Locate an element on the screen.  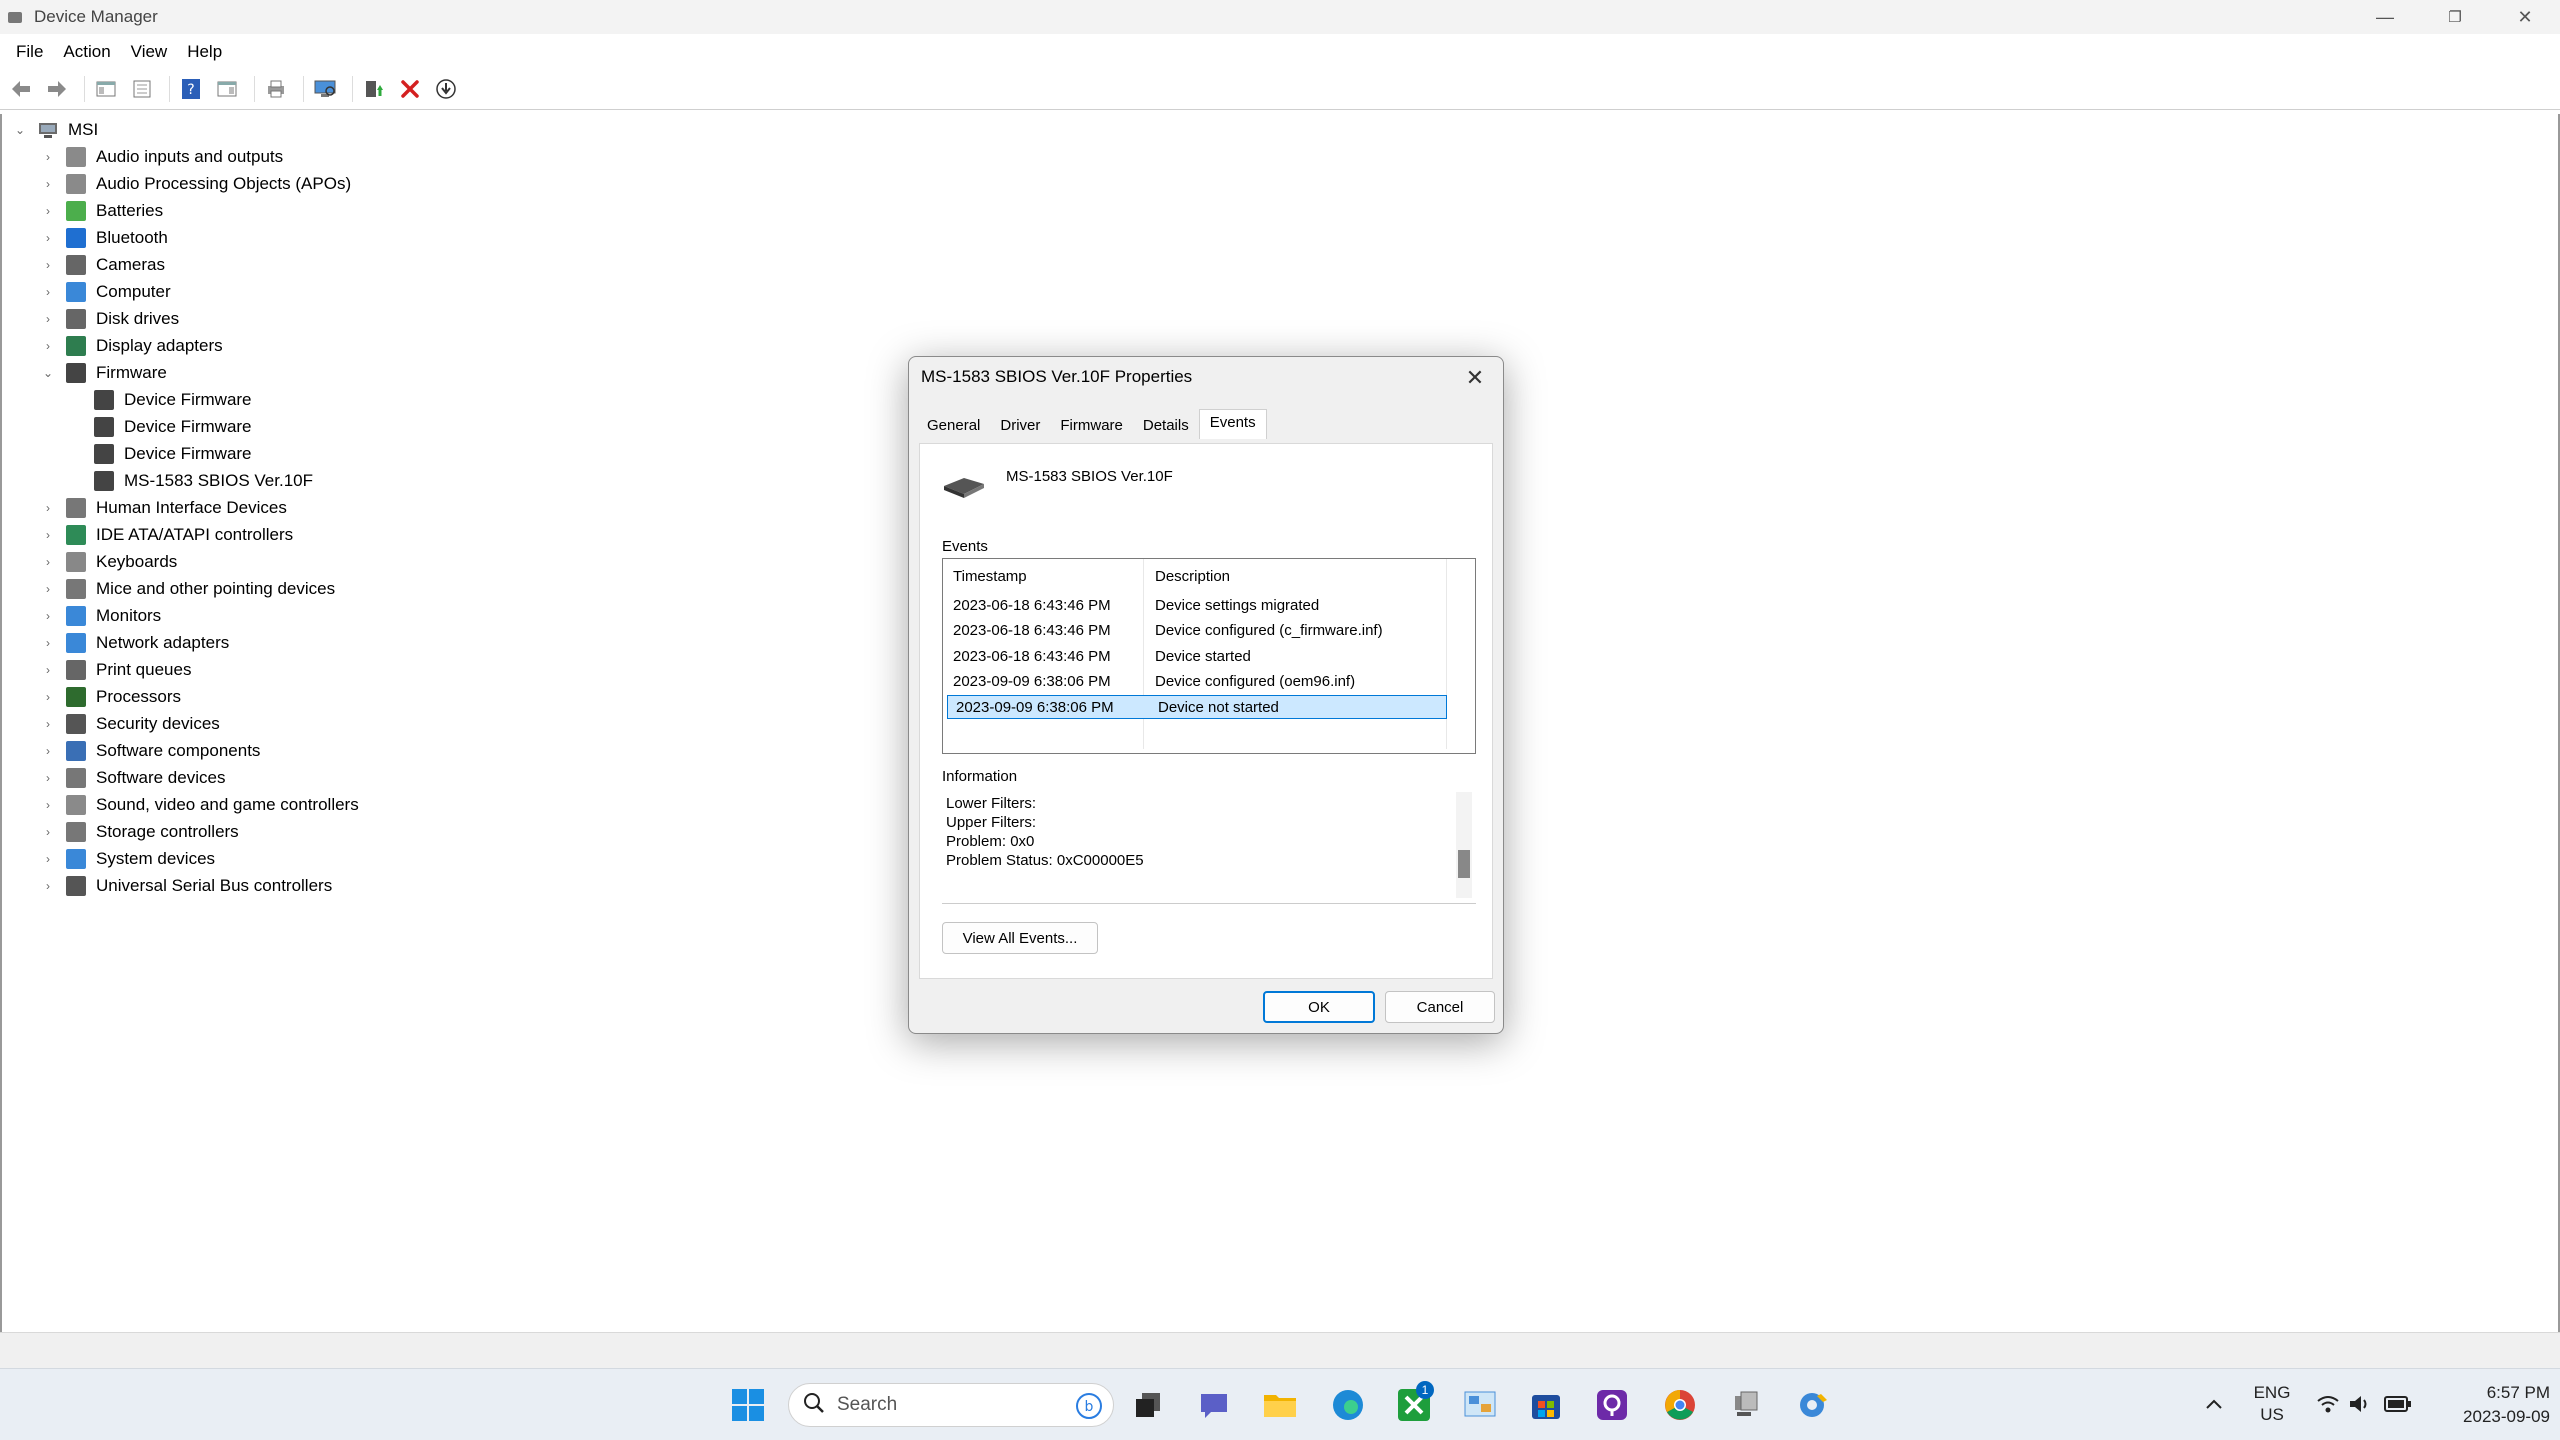
tree-item-system-devices: › System devices is located at coordinates (127, 858).